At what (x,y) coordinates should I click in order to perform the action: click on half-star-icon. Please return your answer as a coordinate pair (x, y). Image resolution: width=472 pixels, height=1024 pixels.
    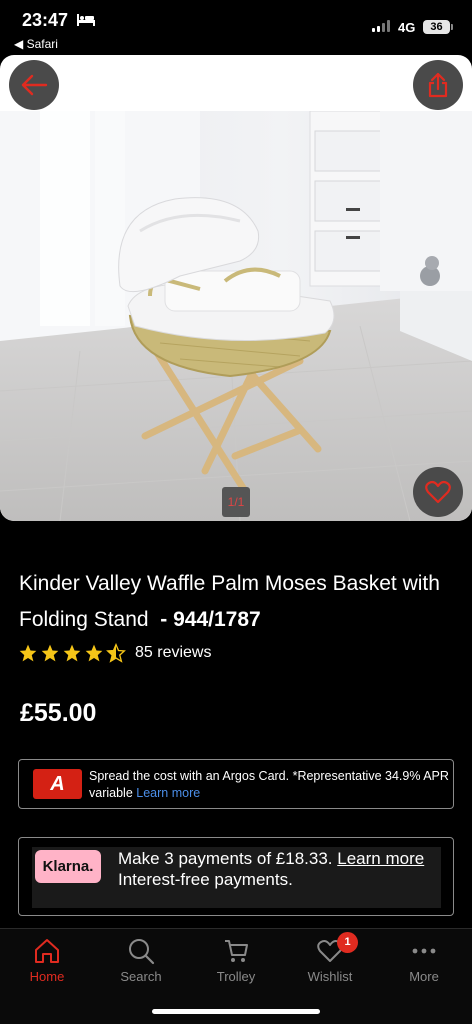
    Looking at the image, I should click on (116, 653).